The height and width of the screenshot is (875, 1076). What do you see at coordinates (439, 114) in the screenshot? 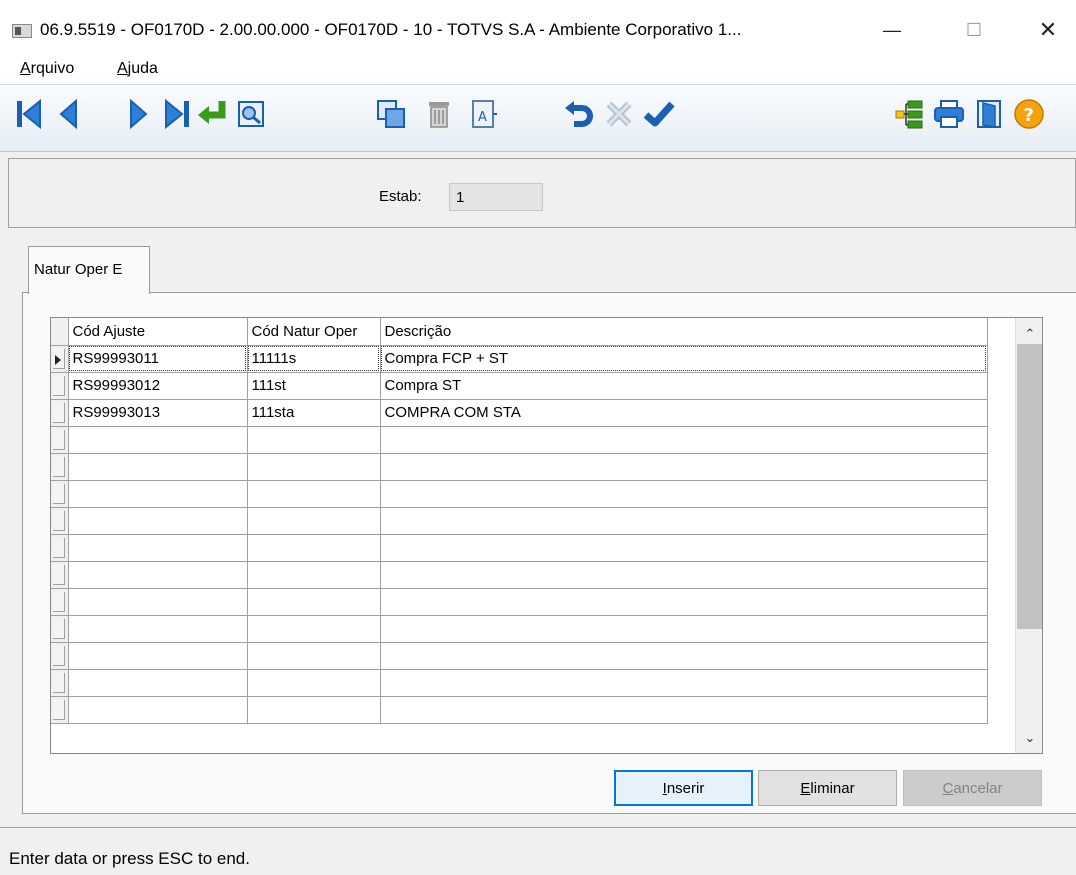
I see `delete-icon` at bounding box center [439, 114].